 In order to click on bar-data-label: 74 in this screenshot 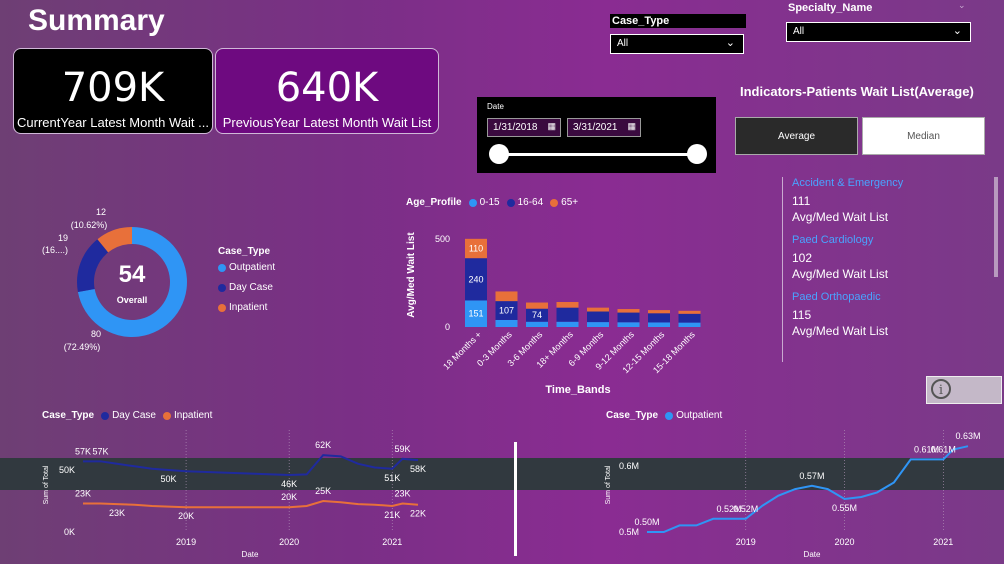, I will do `click(537, 315)`.